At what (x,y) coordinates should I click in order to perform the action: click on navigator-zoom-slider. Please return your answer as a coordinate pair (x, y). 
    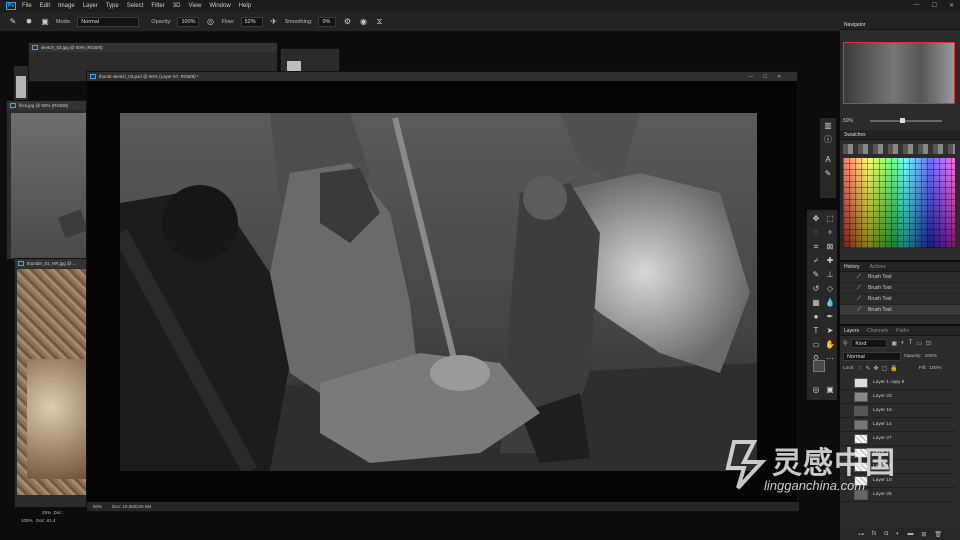
    Looking at the image, I should click on (906, 120).